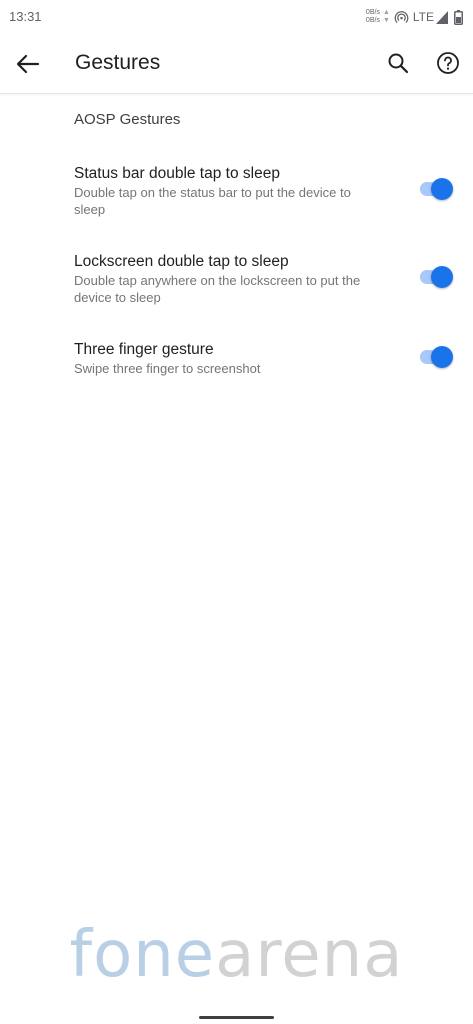 The width and height of the screenshot is (473, 1024). I want to click on network-type-label: LTE, so click(423, 17).